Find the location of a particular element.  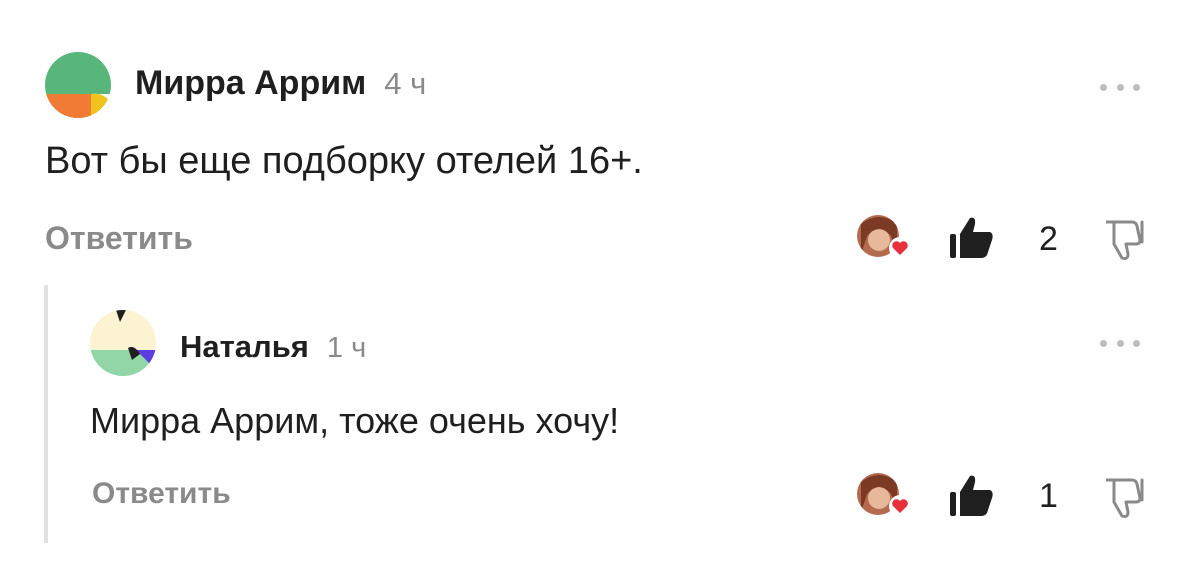

author-line: Мирра Аррим 4 ч is located at coordinates (280, 83).